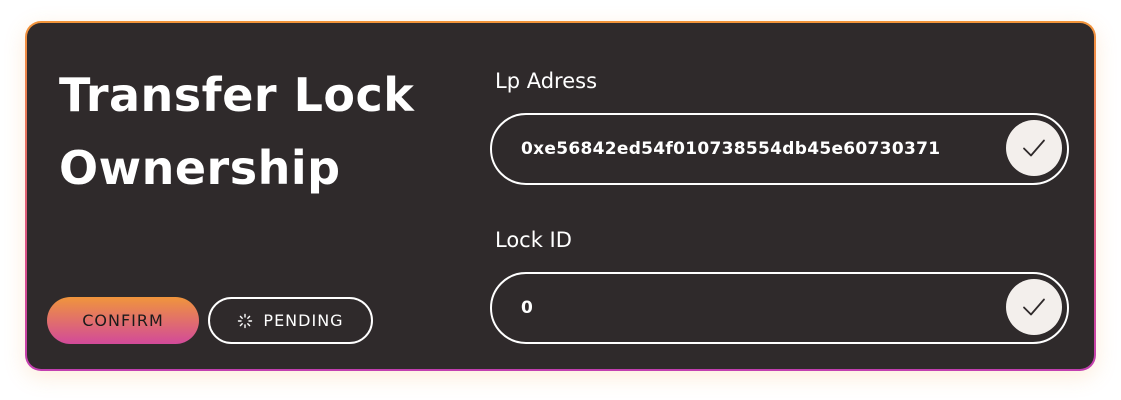 This screenshot has height=400, width=1121. Describe the element at coordinates (123, 320) in the screenshot. I see `confirm-button: CONFIRM` at that location.